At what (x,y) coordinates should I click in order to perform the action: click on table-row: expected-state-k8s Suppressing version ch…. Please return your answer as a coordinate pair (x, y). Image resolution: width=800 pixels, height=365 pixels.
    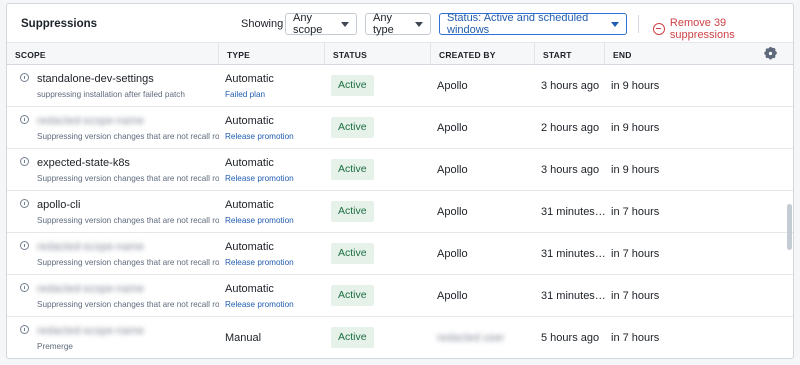
    Looking at the image, I should click on (400, 170).